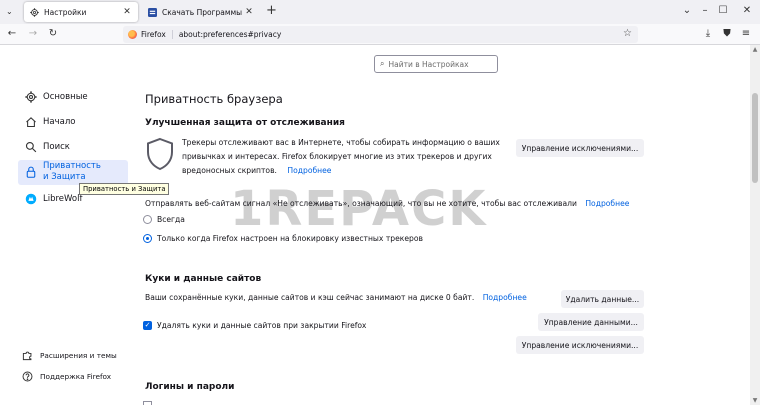 The height and width of the screenshot is (405, 760). Describe the element at coordinates (723, 11) in the screenshot. I see `maximize-icon: ☐` at that location.